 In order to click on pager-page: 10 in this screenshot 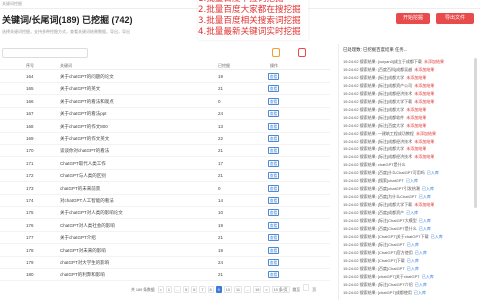, I will do `click(228, 289)`.